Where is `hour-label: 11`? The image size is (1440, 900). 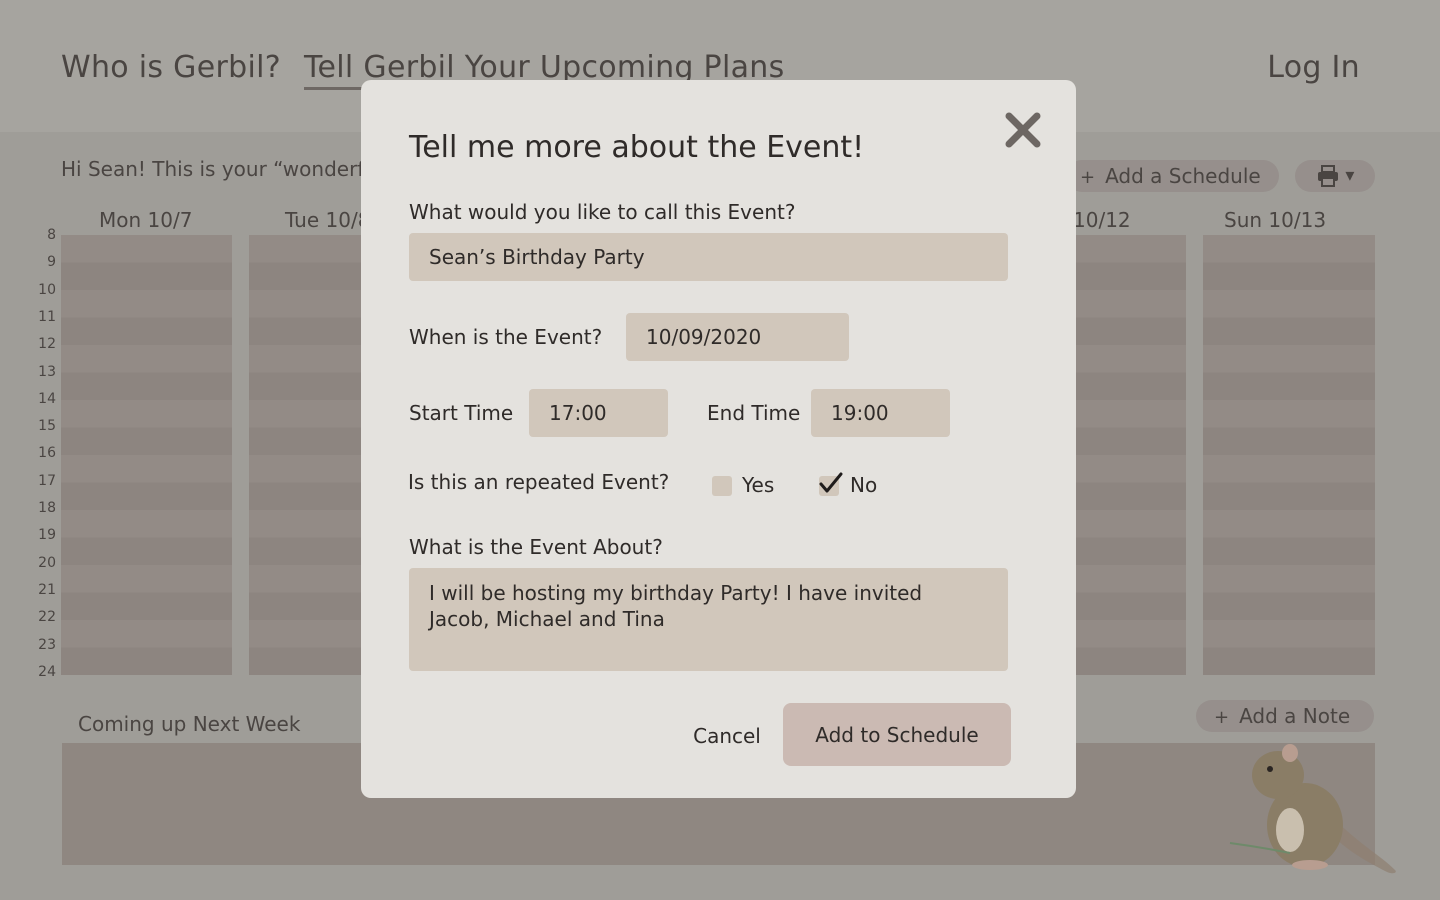 hour-label: 11 is located at coordinates (47, 316).